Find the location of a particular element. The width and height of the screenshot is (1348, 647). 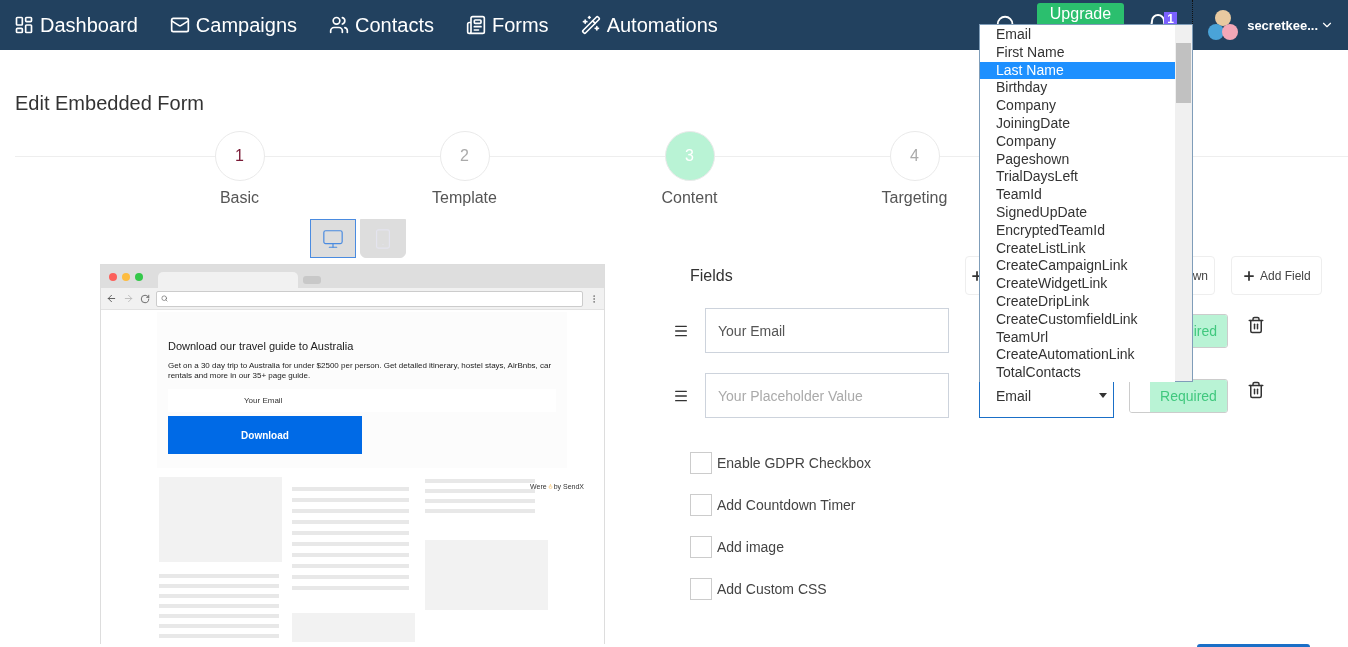

step-label: Template is located at coordinates (464, 198).